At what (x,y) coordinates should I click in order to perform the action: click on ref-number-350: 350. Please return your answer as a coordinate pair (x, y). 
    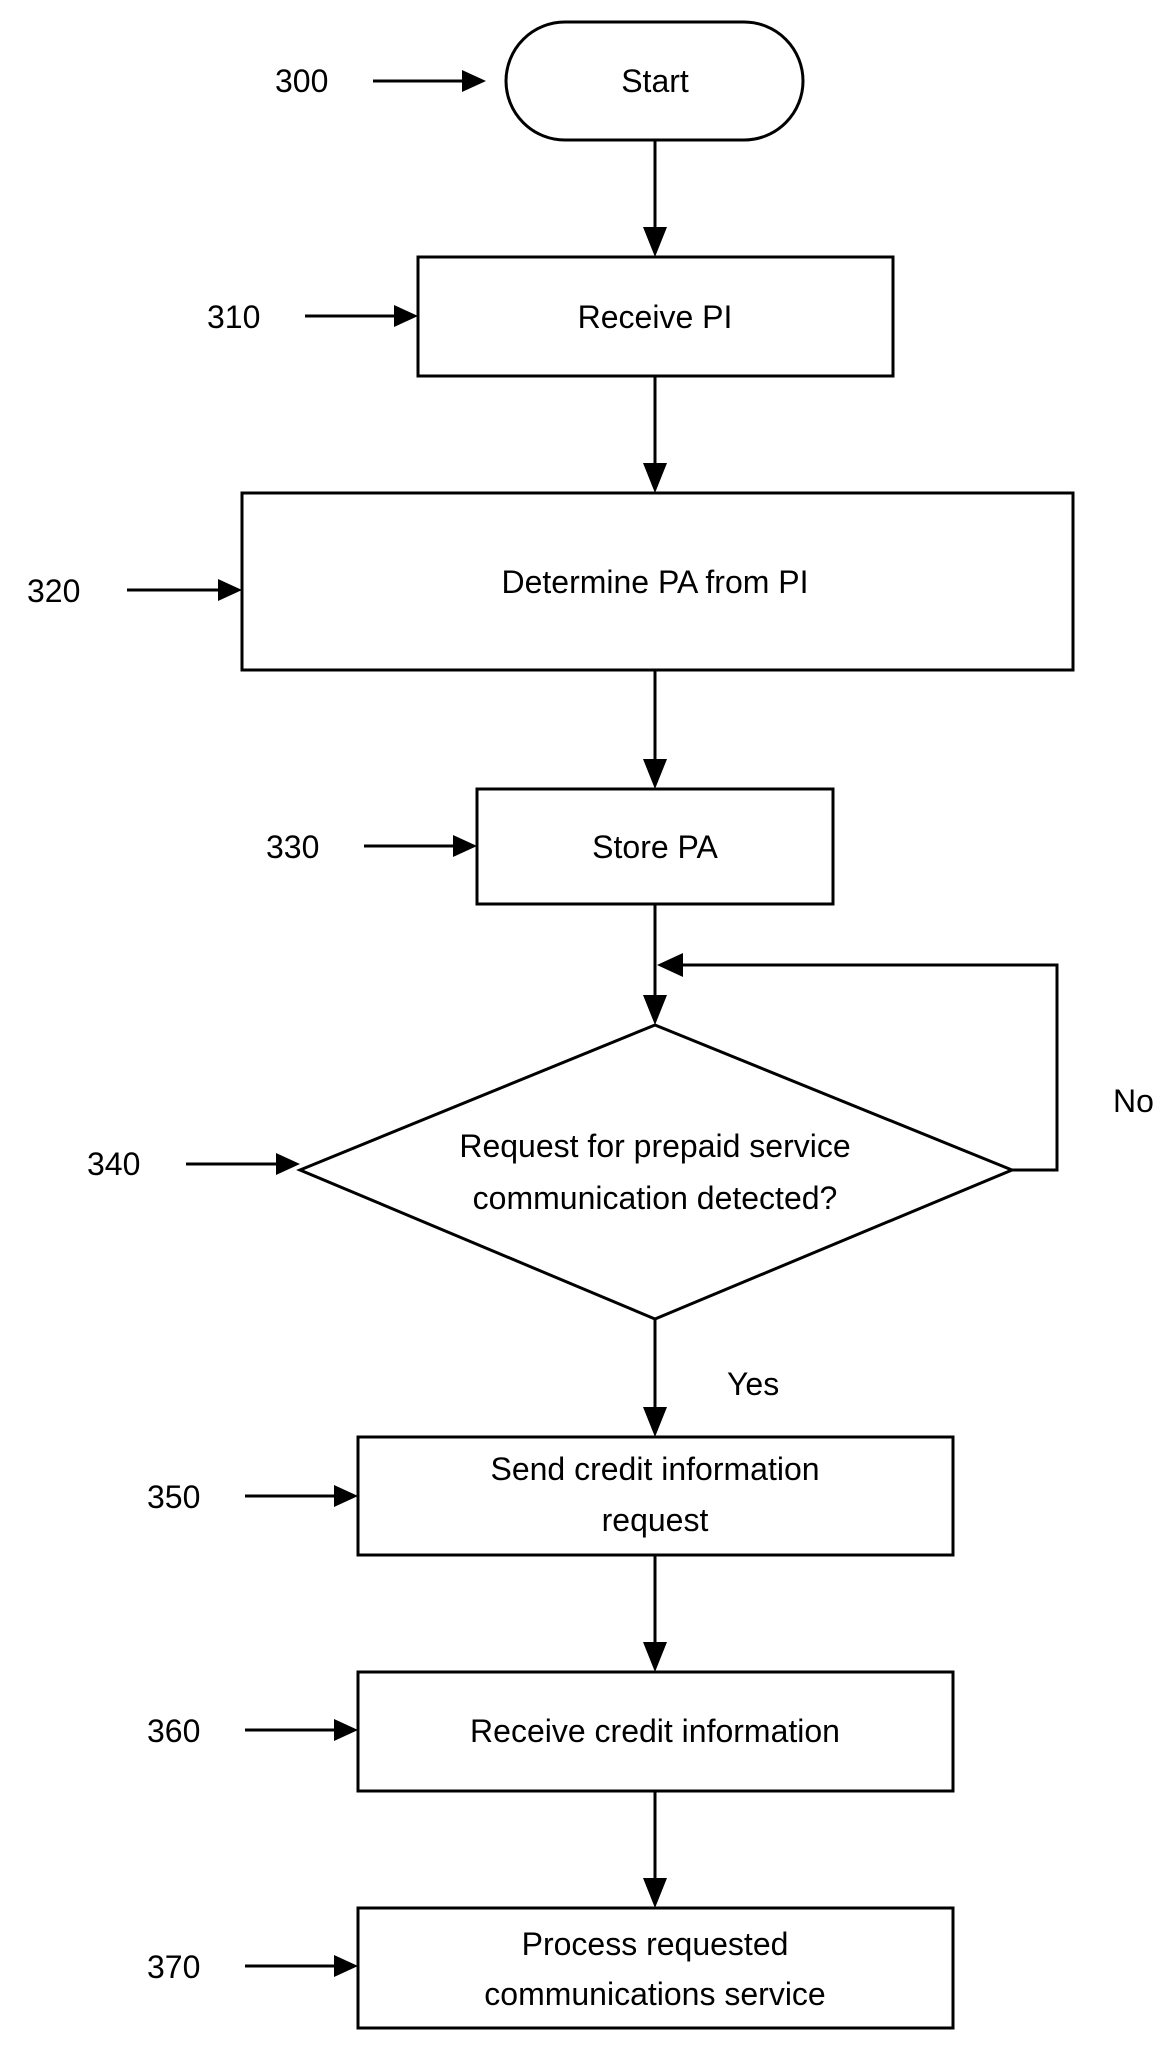
    Looking at the image, I should click on (173, 1497).